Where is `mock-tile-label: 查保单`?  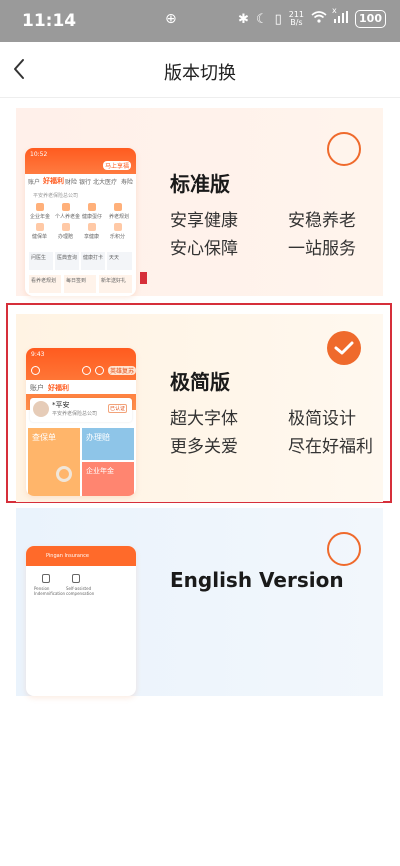
mock-tile-label: 查保单 is located at coordinates (44, 437).